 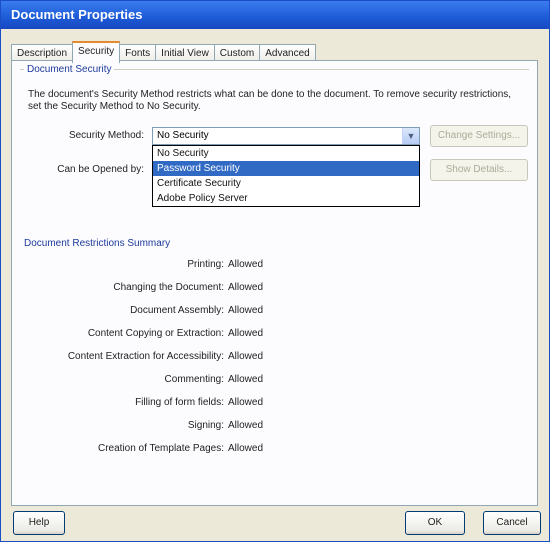 I want to click on restriction-row: Commenting: Allowed, so click(x=142, y=381).